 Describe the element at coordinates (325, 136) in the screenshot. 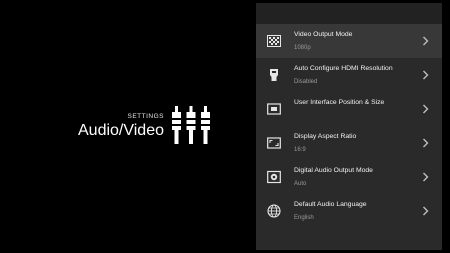

I see `menu-item-title: Display Aspect Ratio` at that location.